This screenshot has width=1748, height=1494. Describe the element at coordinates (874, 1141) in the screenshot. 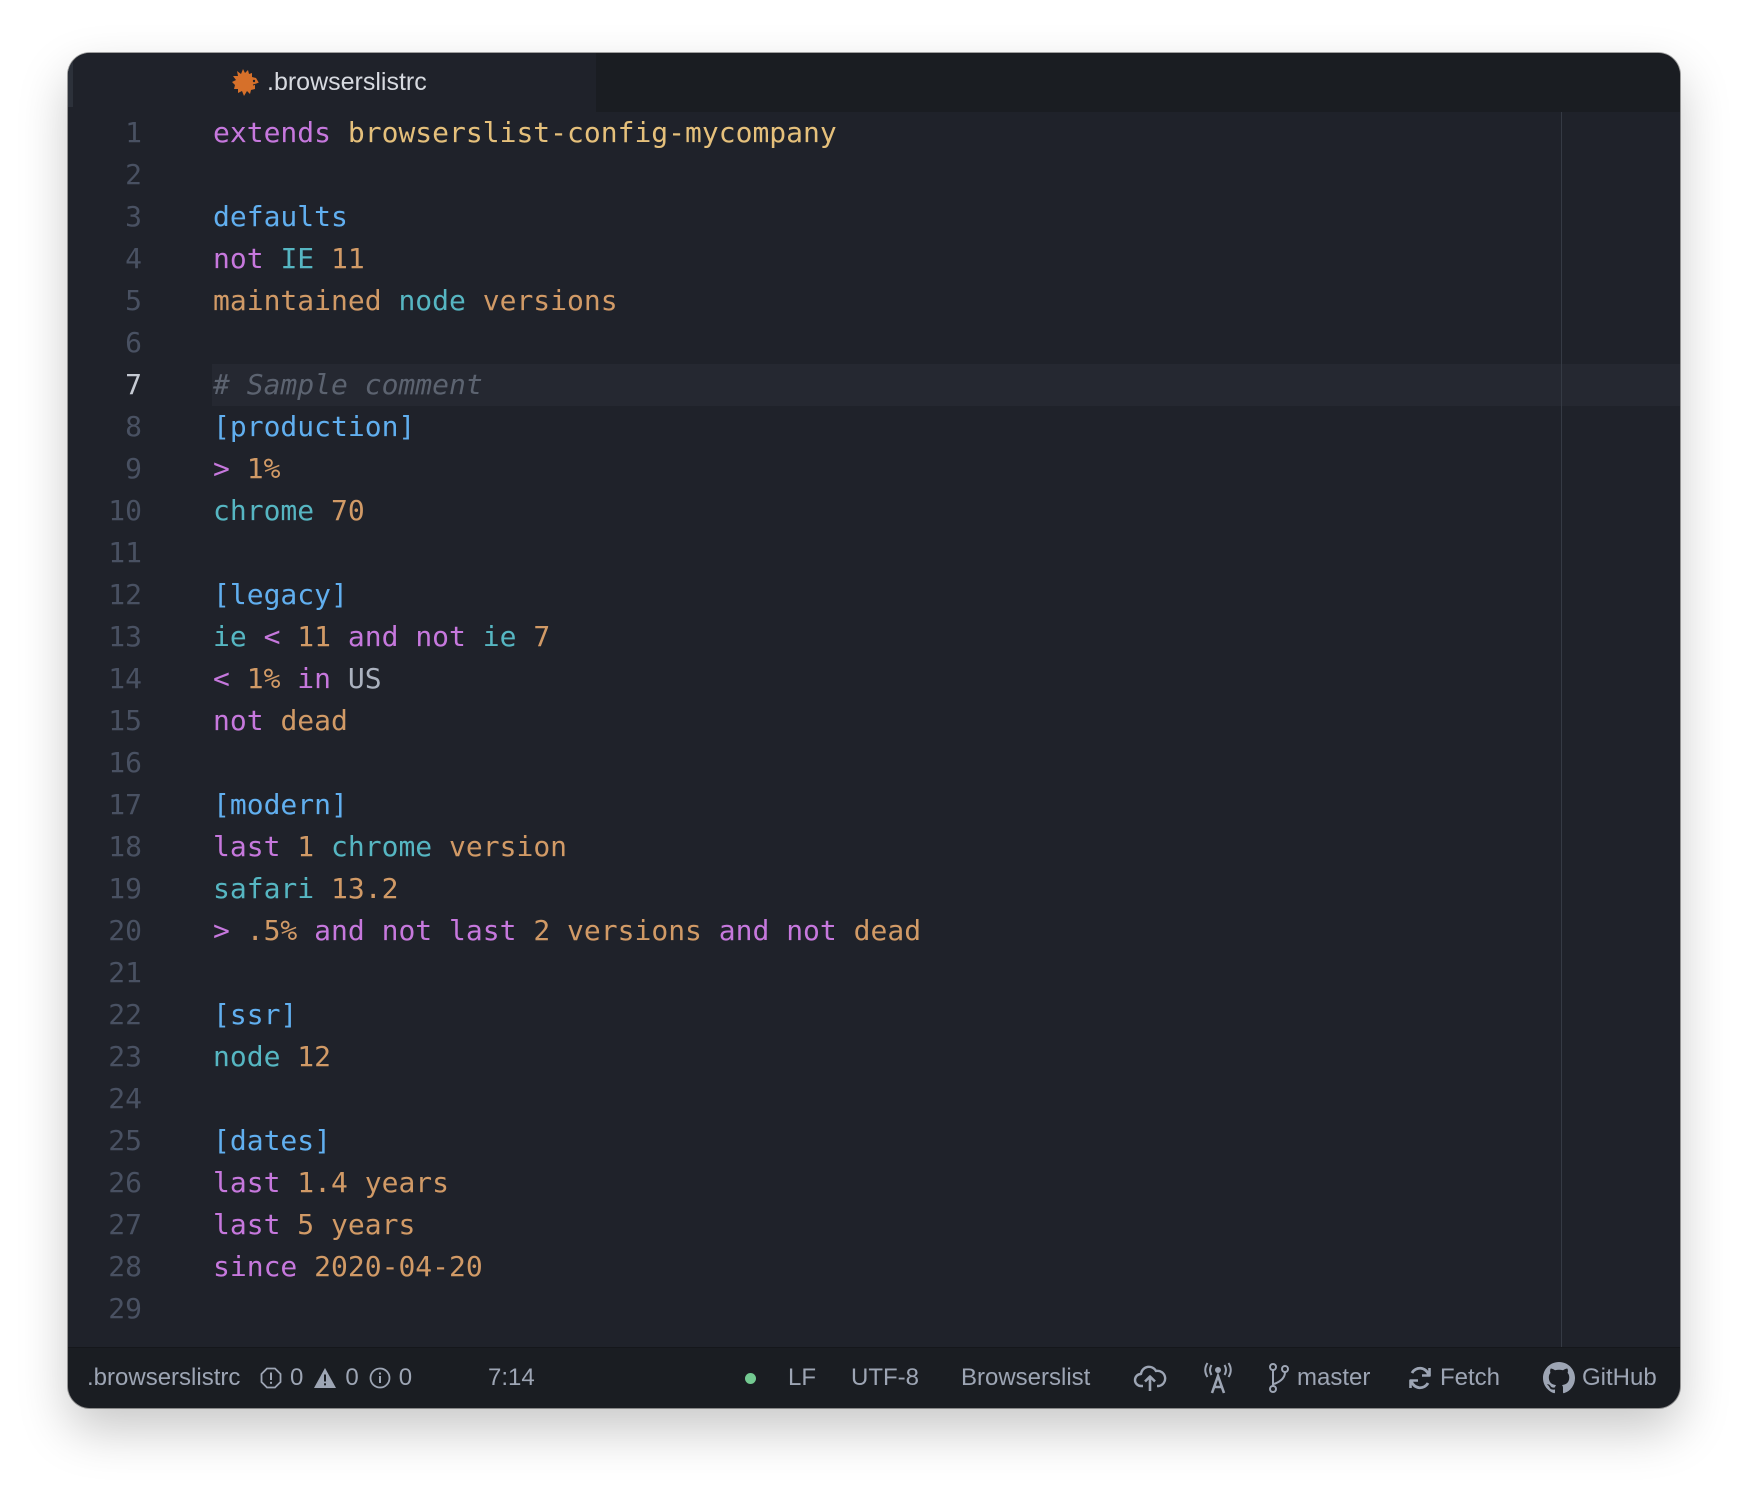

I see `code-line: 25 [dates]` at that location.